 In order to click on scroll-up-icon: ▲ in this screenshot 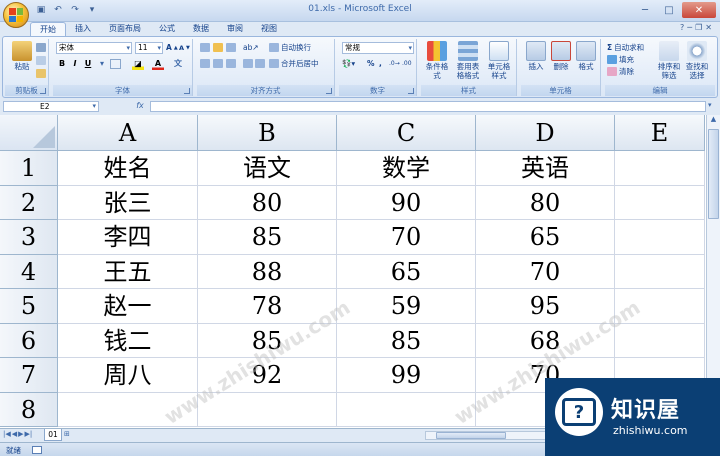, I will do `click(713, 121)`.